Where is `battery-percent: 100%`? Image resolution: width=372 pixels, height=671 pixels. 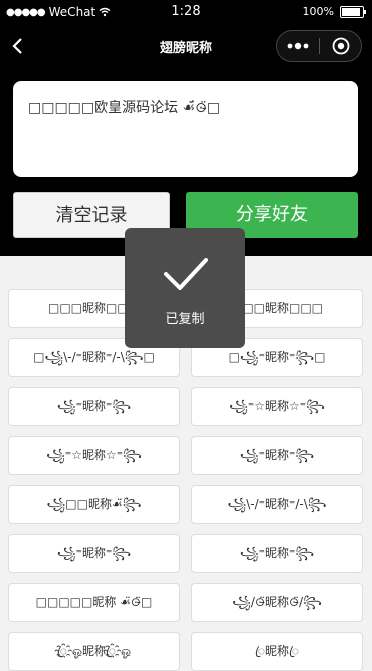
battery-percent: 100% is located at coordinates (318, 11).